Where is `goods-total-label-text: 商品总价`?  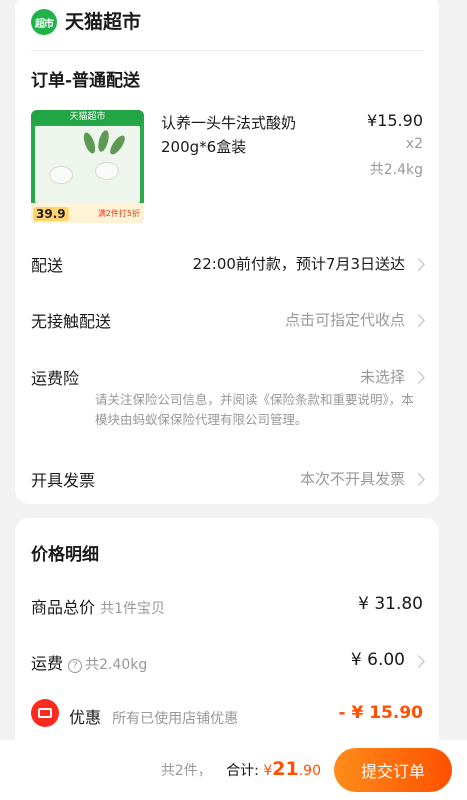
goods-total-label-text: 商品总价 is located at coordinates (63, 607).